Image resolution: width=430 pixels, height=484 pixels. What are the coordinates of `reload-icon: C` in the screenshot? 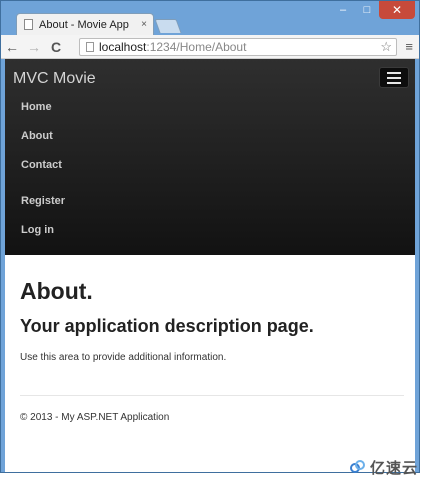 It's located at (56, 47).